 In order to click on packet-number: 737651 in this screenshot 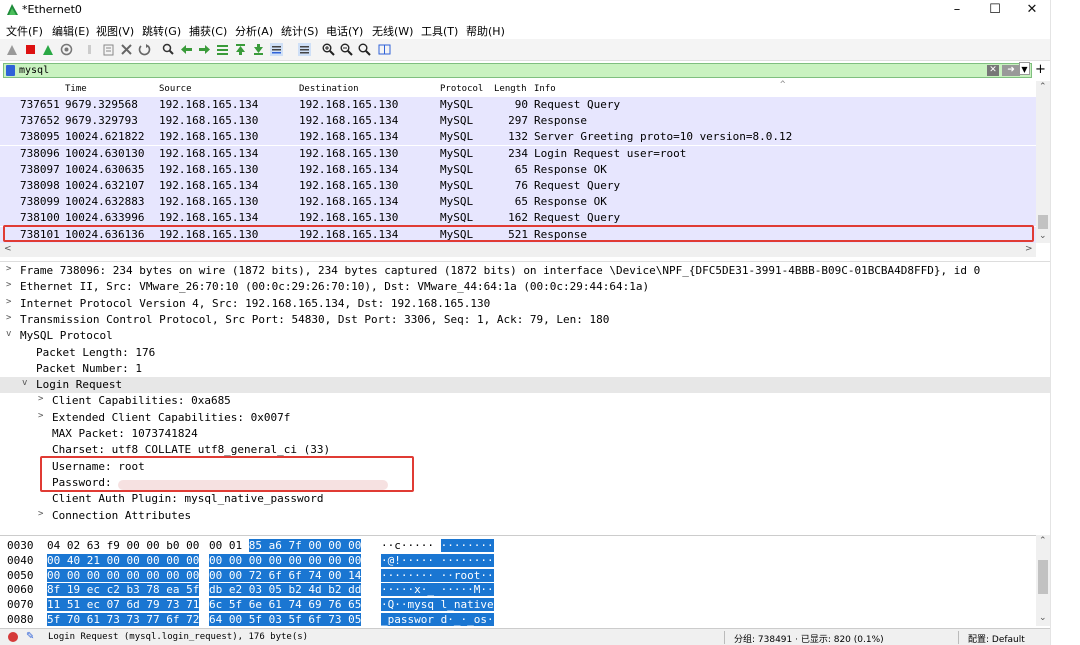, I will do `click(40, 104)`.